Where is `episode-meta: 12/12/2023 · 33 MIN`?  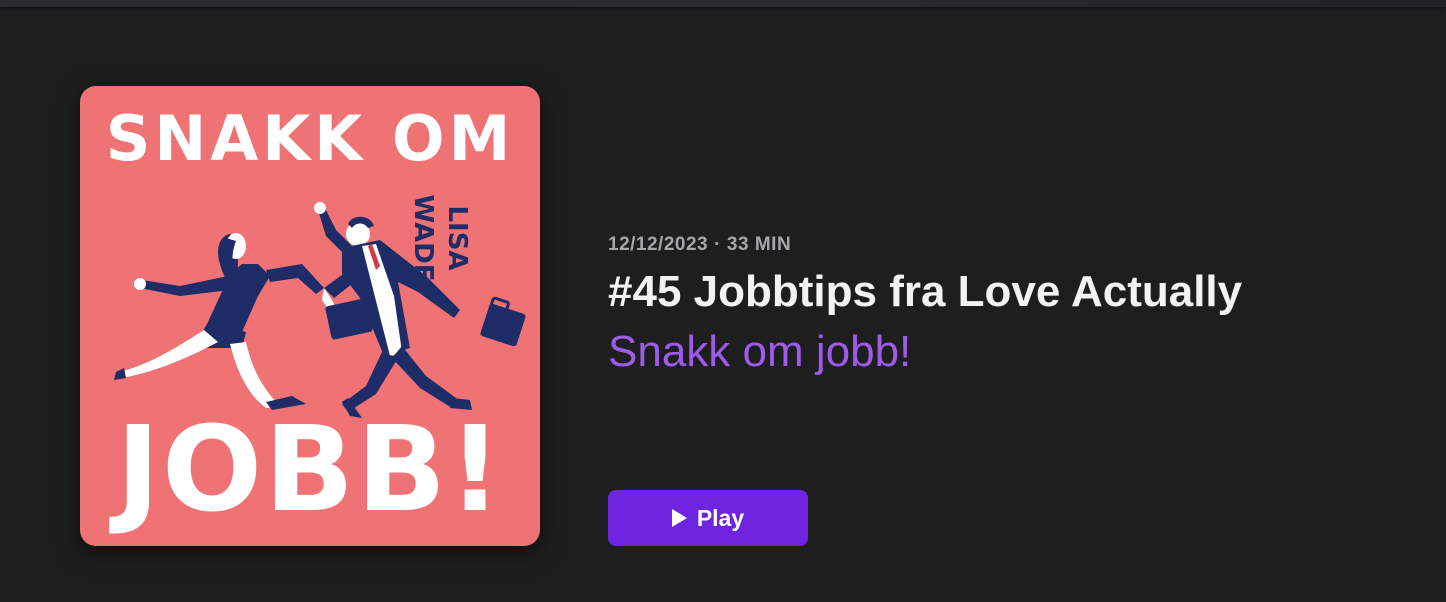
episode-meta: 12/12/2023 · 33 MIN is located at coordinates (699, 245).